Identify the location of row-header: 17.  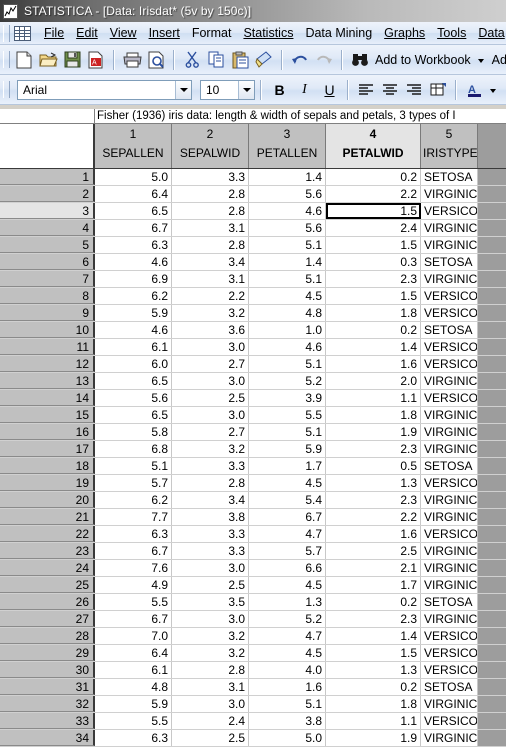
(47, 449).